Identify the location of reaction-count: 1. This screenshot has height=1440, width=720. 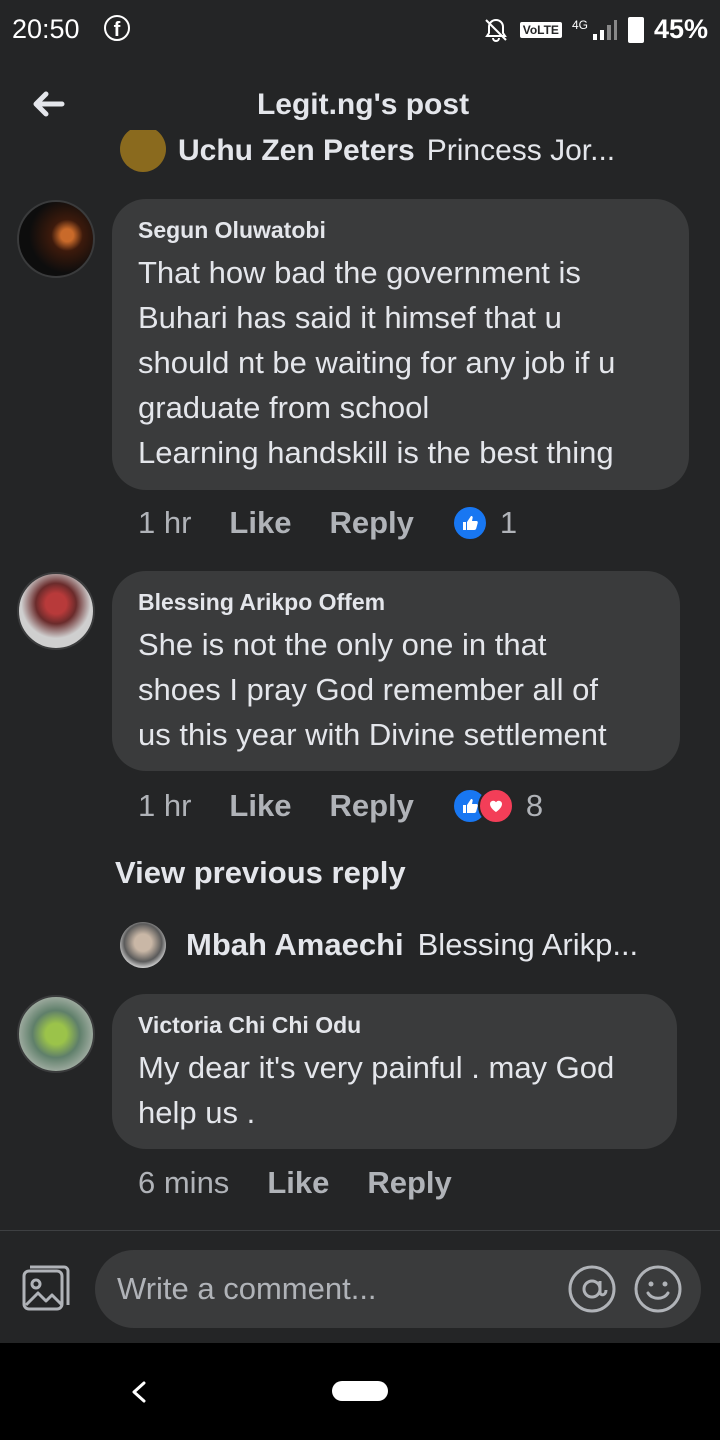
(508, 522).